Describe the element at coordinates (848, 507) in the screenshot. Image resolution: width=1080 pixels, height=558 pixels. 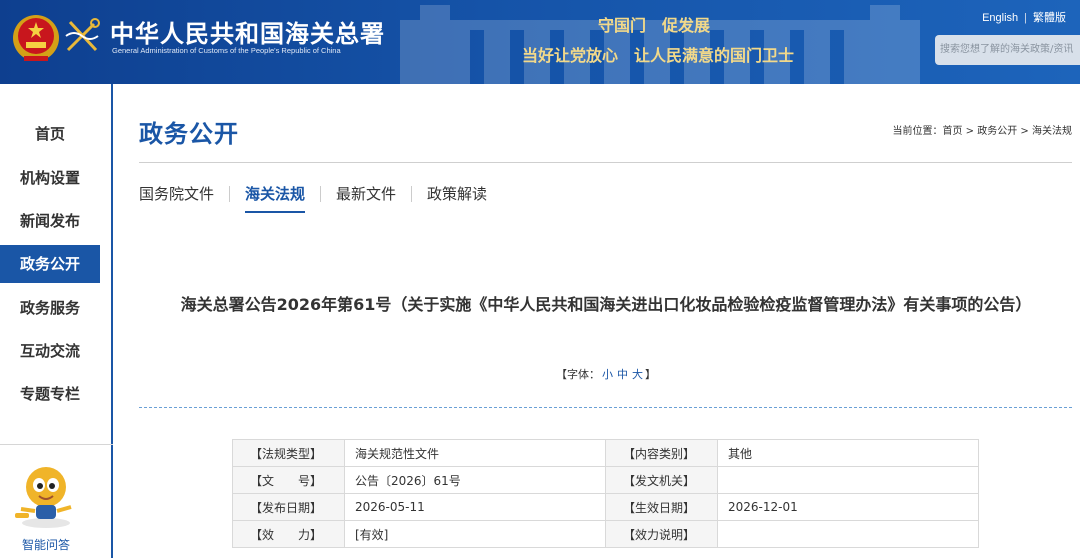
I see `meta-value-effective-date: 2026-12-01` at that location.